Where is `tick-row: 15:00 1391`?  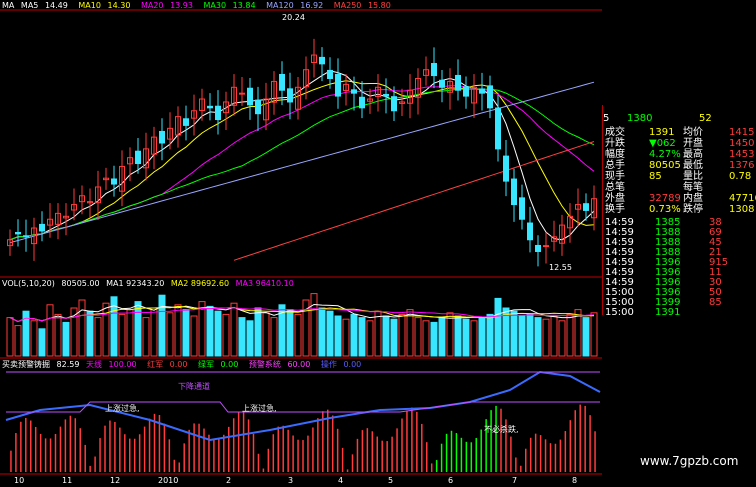 tick-row: 15:00 1391 is located at coordinates (679, 312).